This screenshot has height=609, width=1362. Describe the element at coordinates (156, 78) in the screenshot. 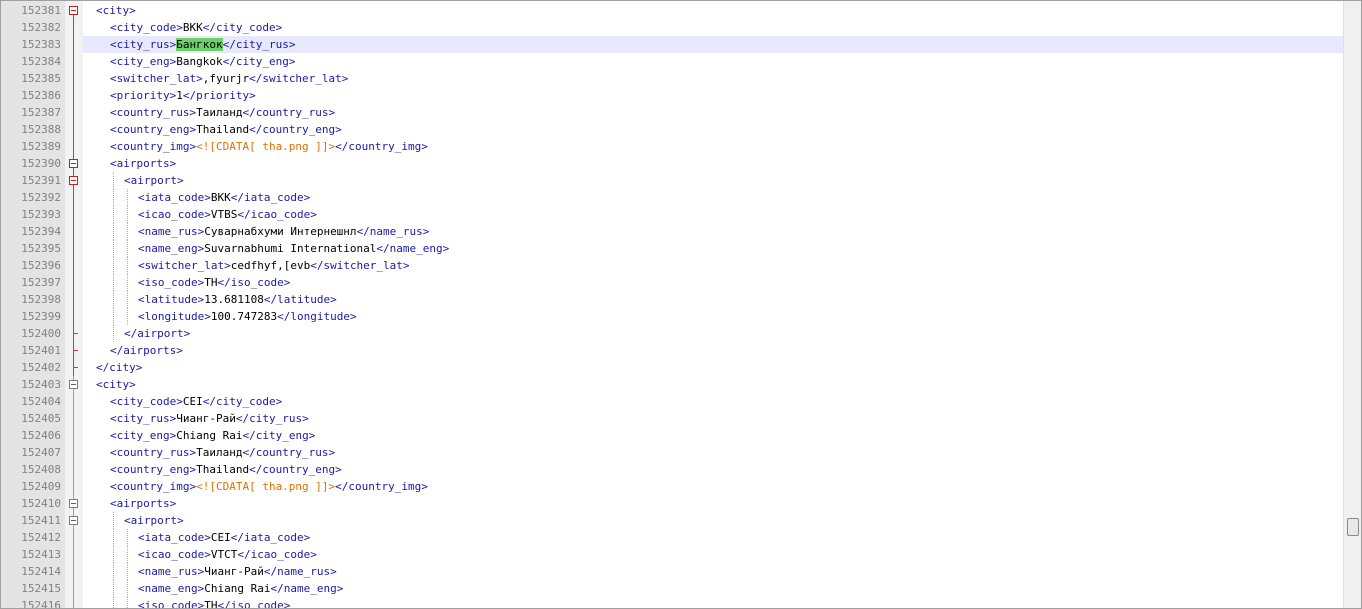

I see `xml-tag: <switcher_lat>` at that location.